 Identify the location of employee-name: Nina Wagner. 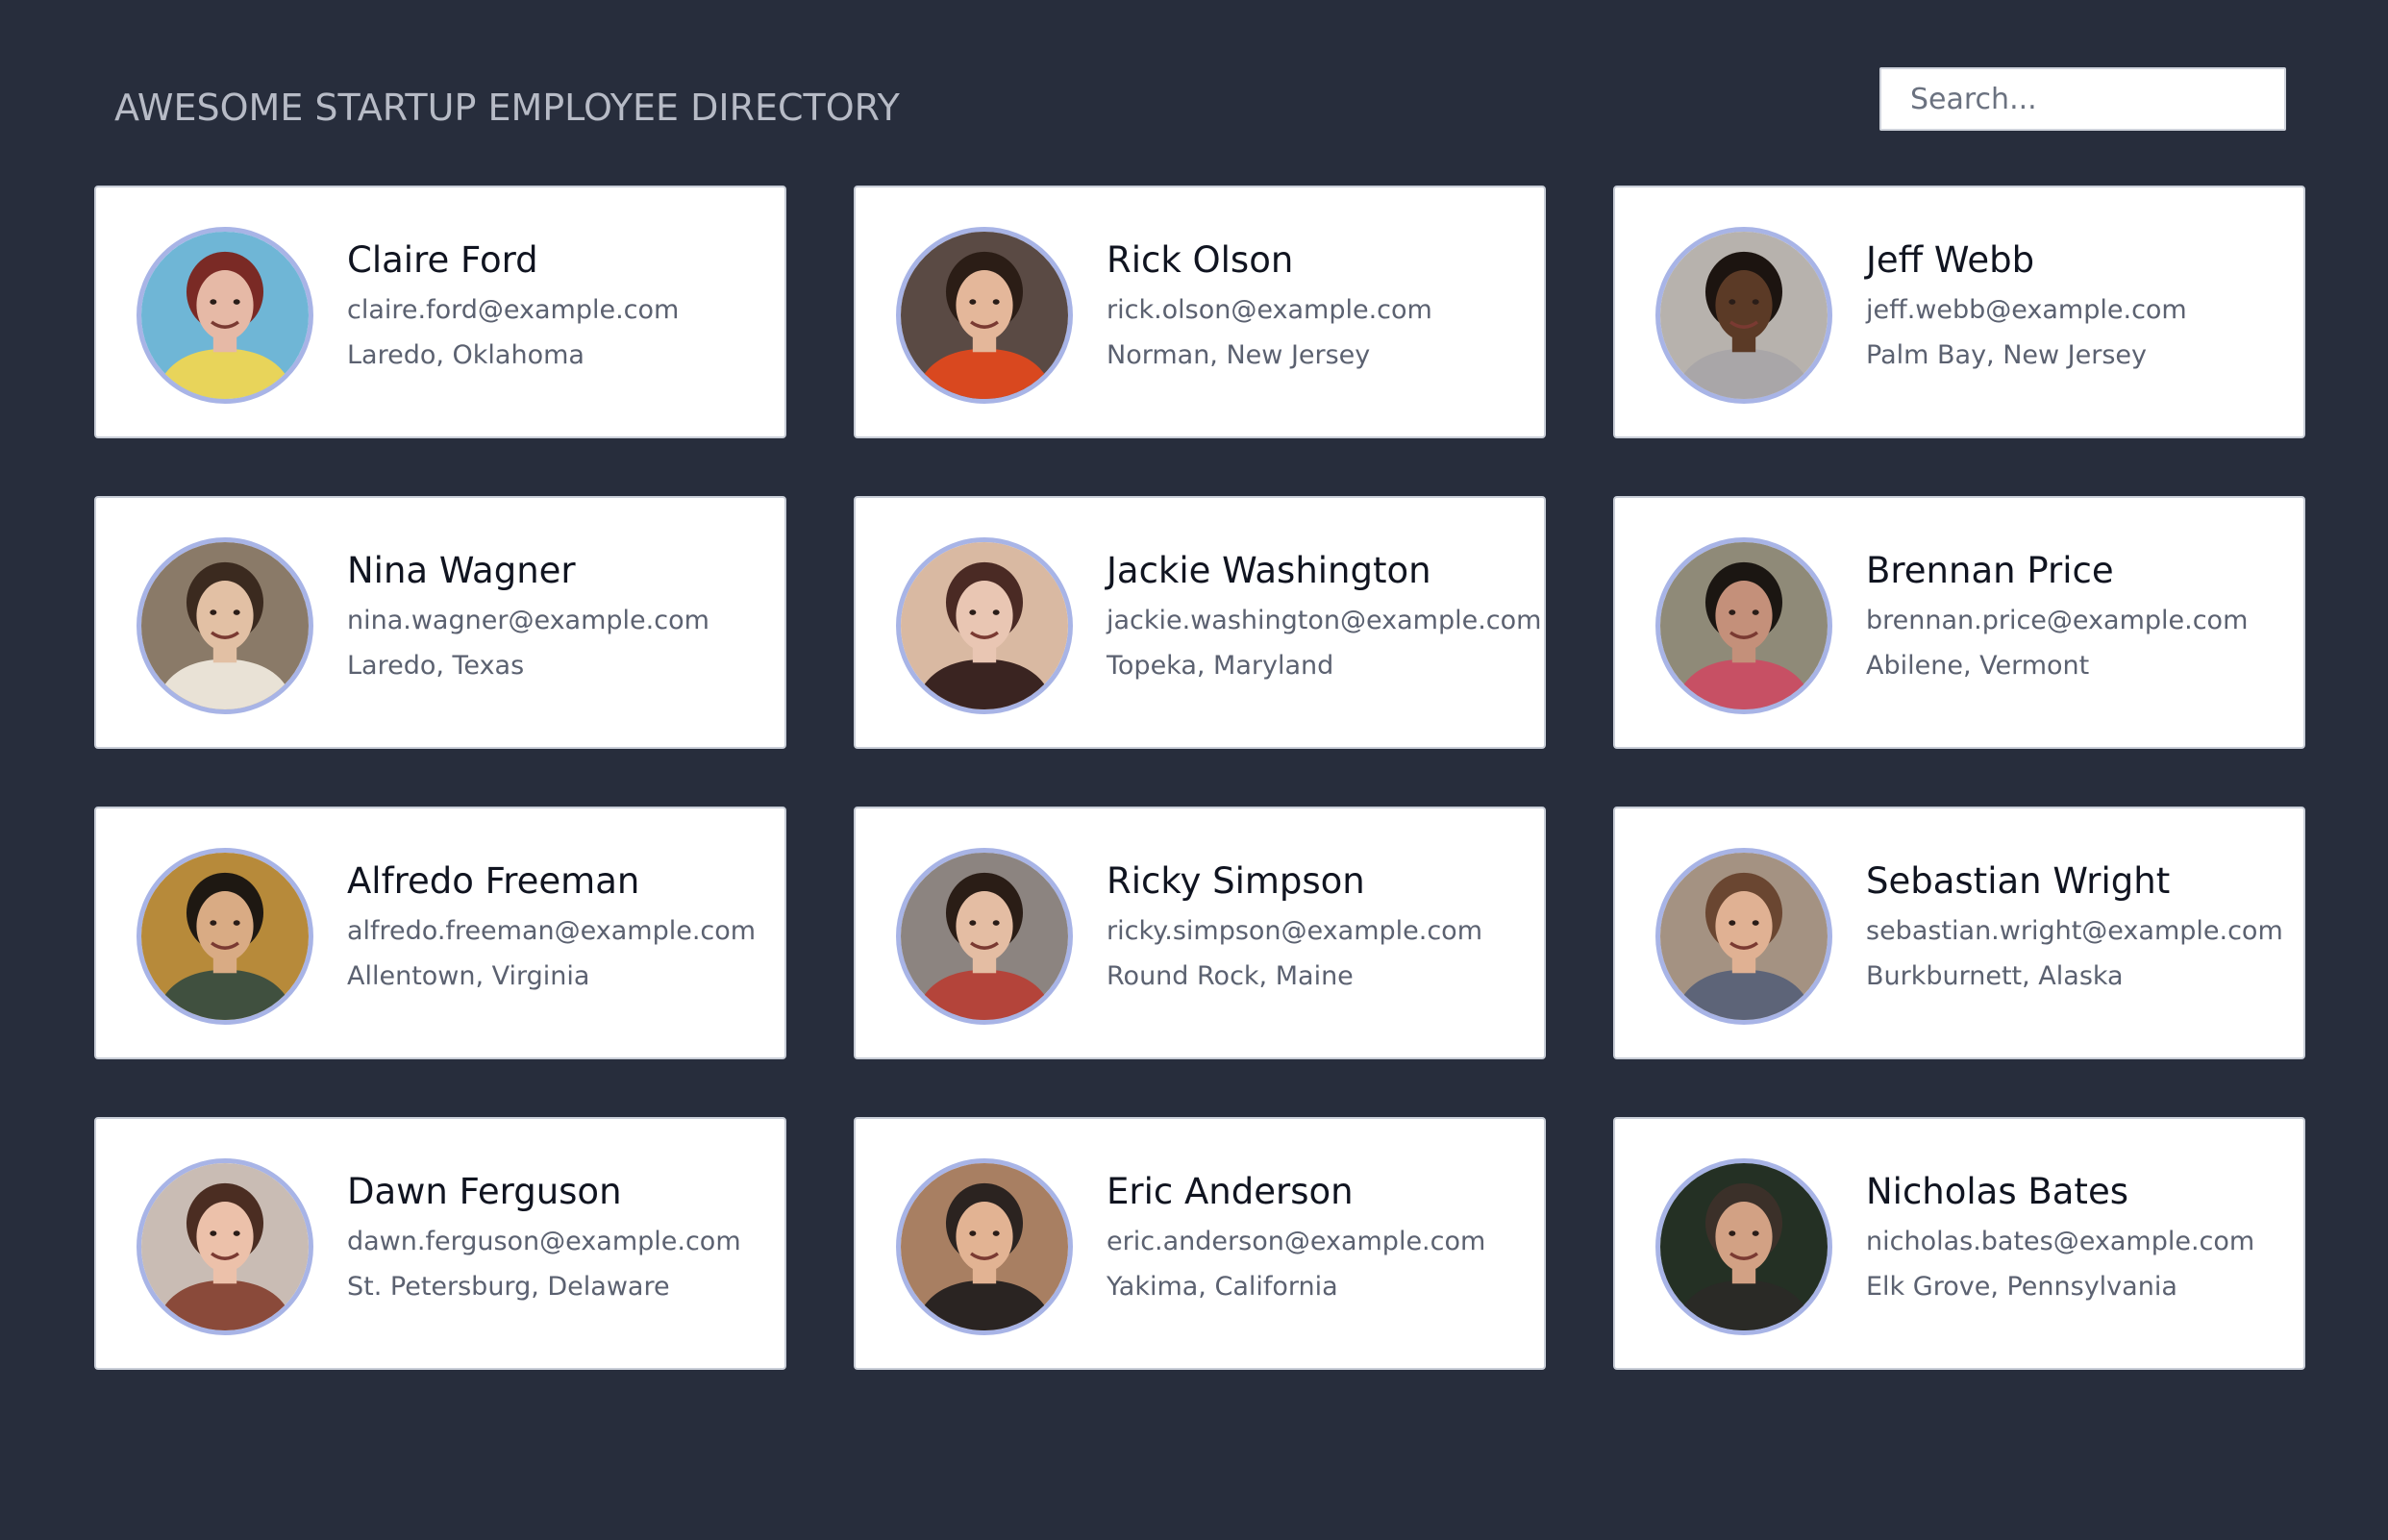
(461, 570).